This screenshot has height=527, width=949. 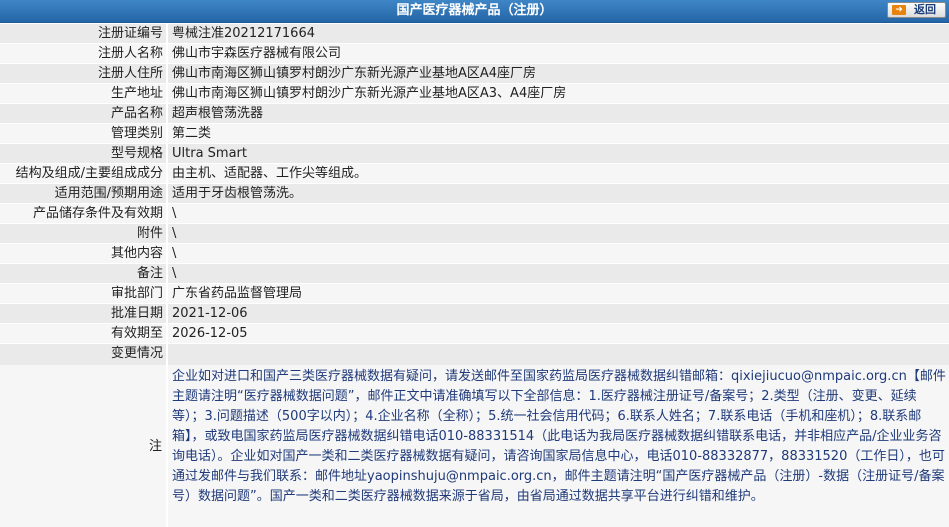 What do you see at coordinates (558, 73) in the screenshot?
I see `field-value: 佛山市南海区狮山镇罗村朗沙广东新光源产业基地A区A4座厂房` at bounding box center [558, 73].